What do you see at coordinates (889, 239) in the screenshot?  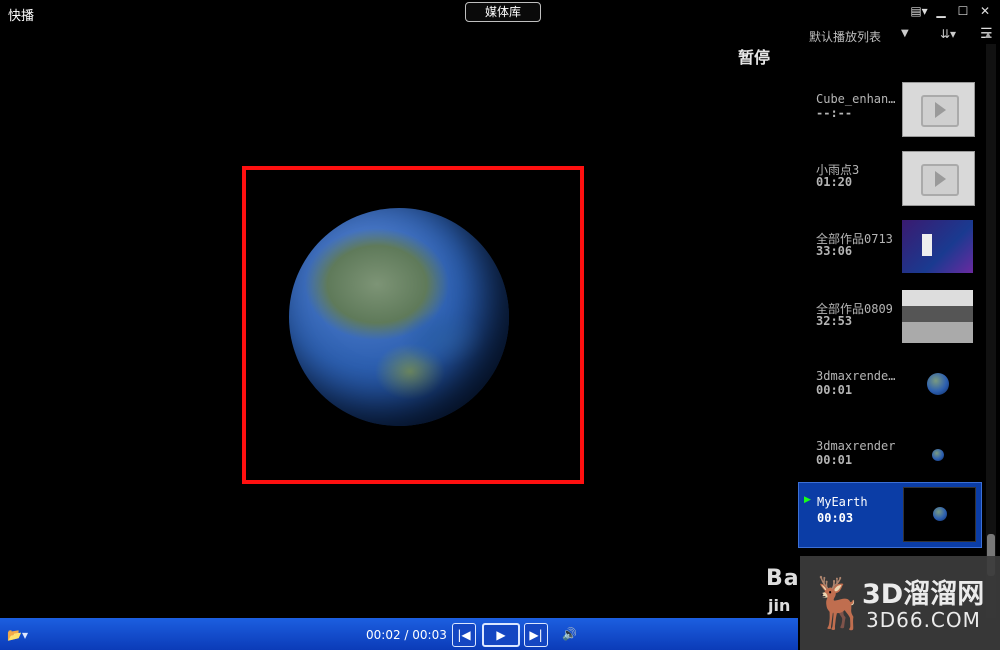 I see `playlist-item: 全部作品0713 33:06` at bounding box center [889, 239].